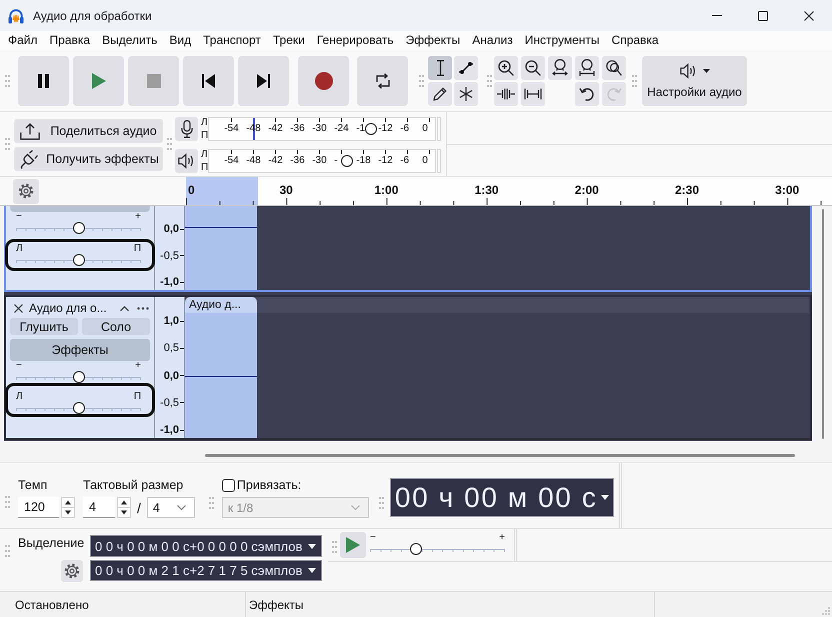 The height and width of the screenshot is (617, 832). Describe the element at coordinates (533, 94) in the screenshot. I see `silence-button` at that location.